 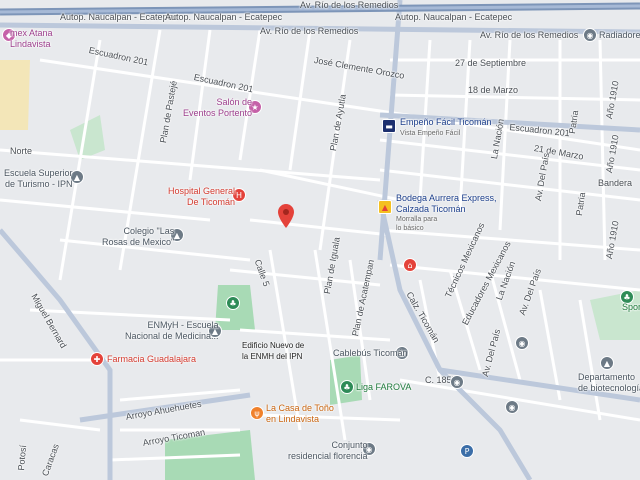 I want to click on poi-label: Empeño Fácil Ticomán, so click(x=446, y=122).